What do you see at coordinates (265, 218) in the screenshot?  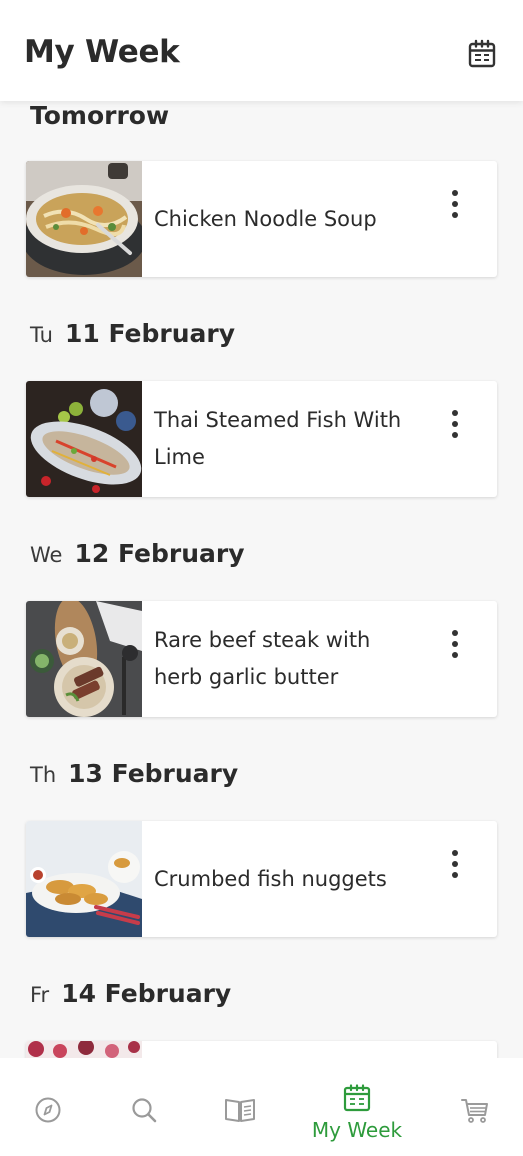 I see `recipe-title: Chicken Noodle Soup` at bounding box center [265, 218].